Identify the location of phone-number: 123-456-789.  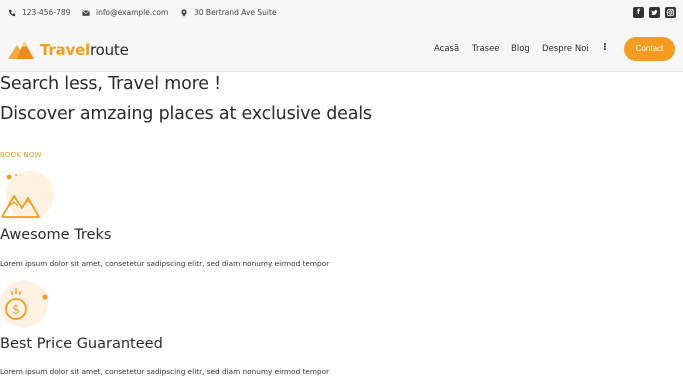
(46, 12).